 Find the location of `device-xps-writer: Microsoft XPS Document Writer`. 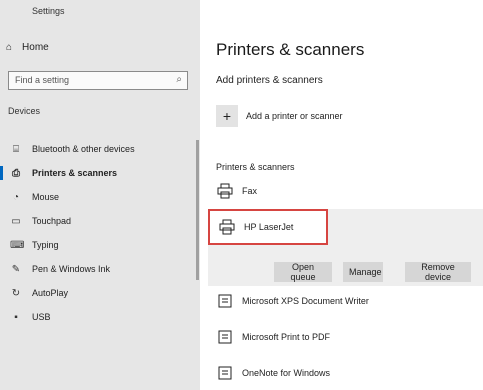

device-xps-writer: Microsoft XPS Document Writer is located at coordinates (292, 301).